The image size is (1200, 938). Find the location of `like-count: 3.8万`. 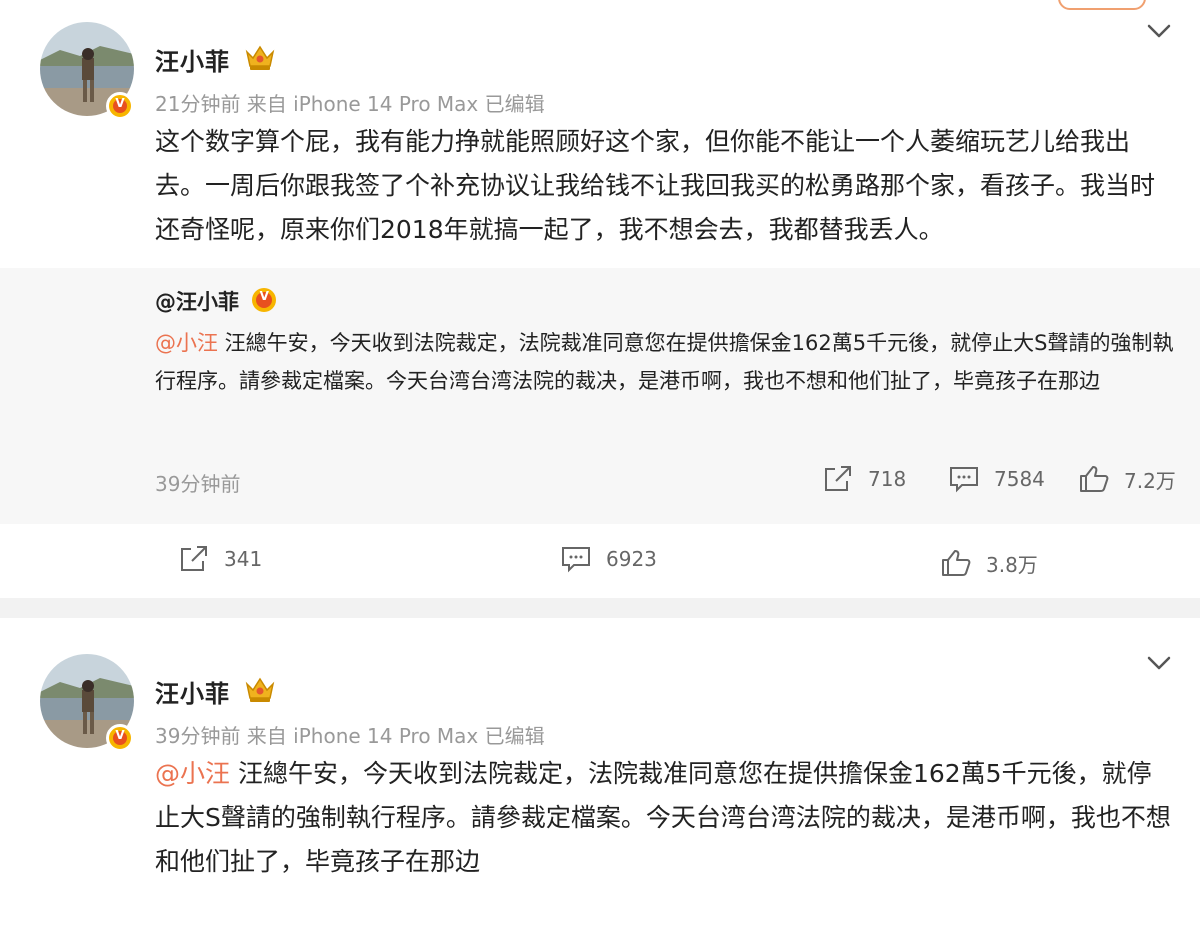

like-count: 3.8万 is located at coordinates (1012, 564).